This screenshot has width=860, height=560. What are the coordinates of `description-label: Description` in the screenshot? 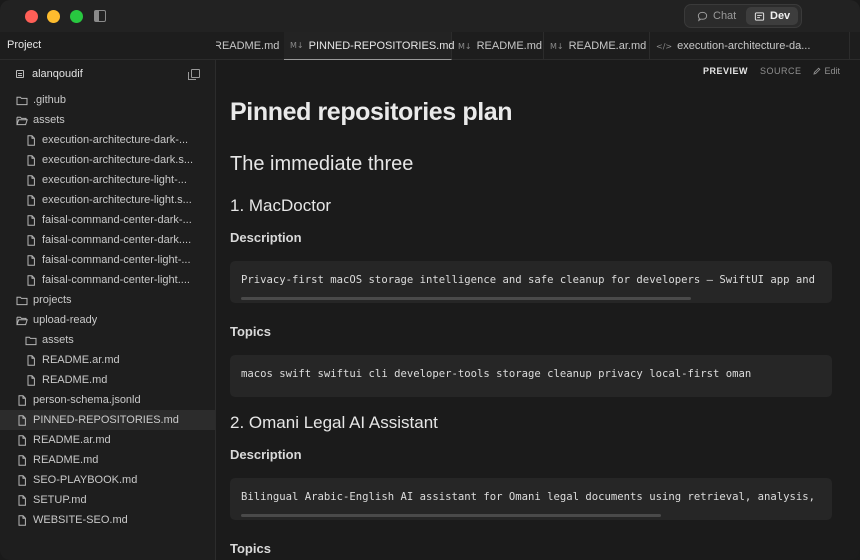 It's located at (266, 237).